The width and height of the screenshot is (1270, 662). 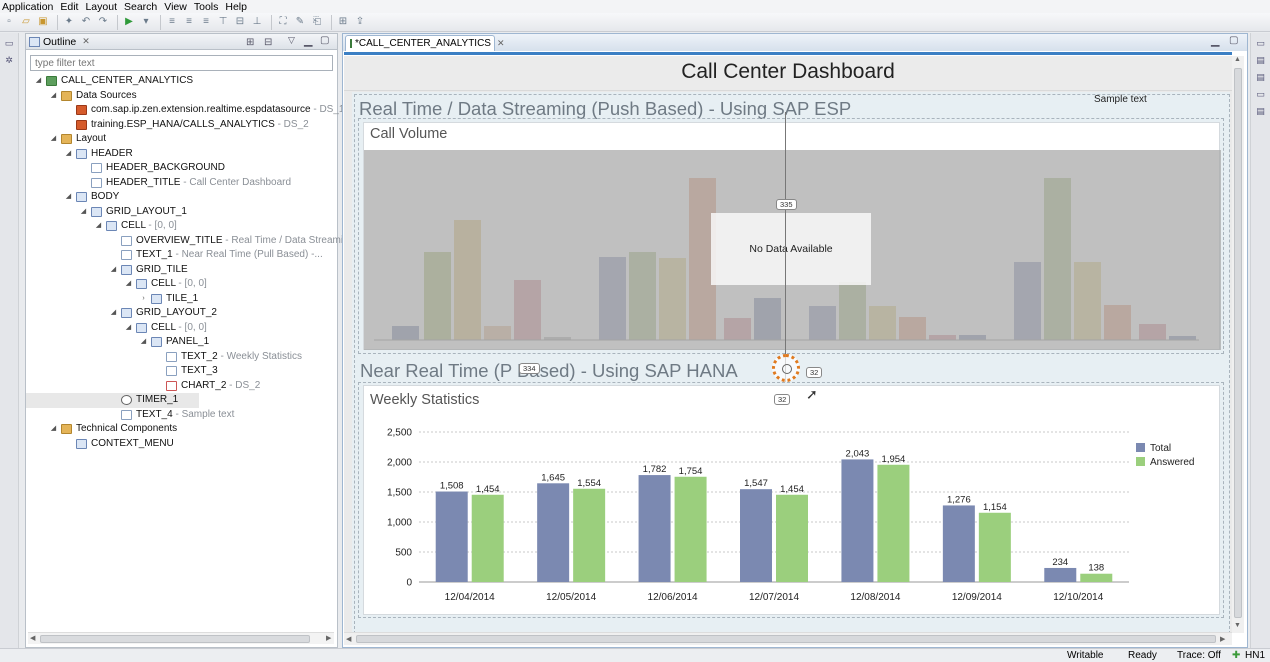 What do you see at coordinates (343, 22) in the screenshot?
I see `layout-icon: ⊞` at bounding box center [343, 22].